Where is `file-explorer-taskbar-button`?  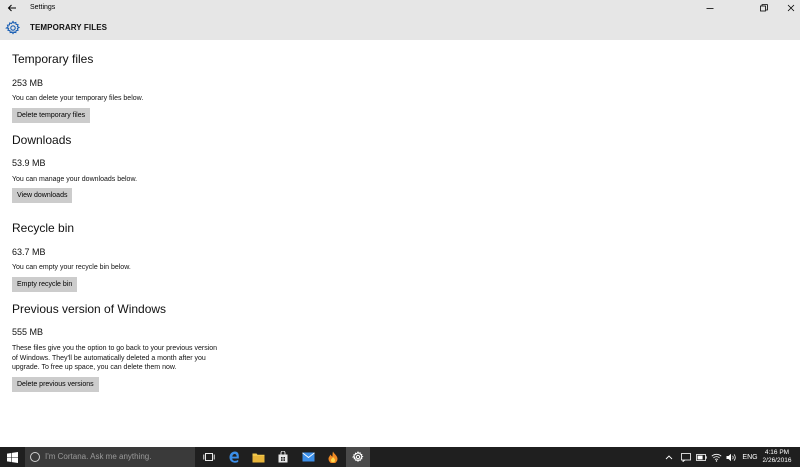
file-explorer-taskbar-button is located at coordinates (258, 457).